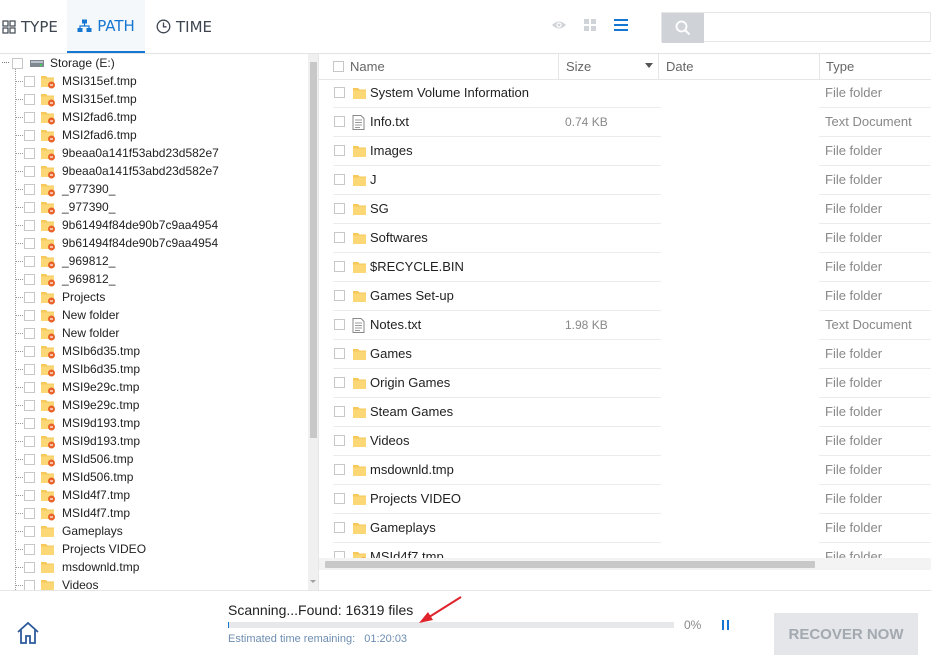  Describe the element at coordinates (625, 325) in the screenshot. I see `table-row: Notes.txt 1.98 KB Text Document` at that location.